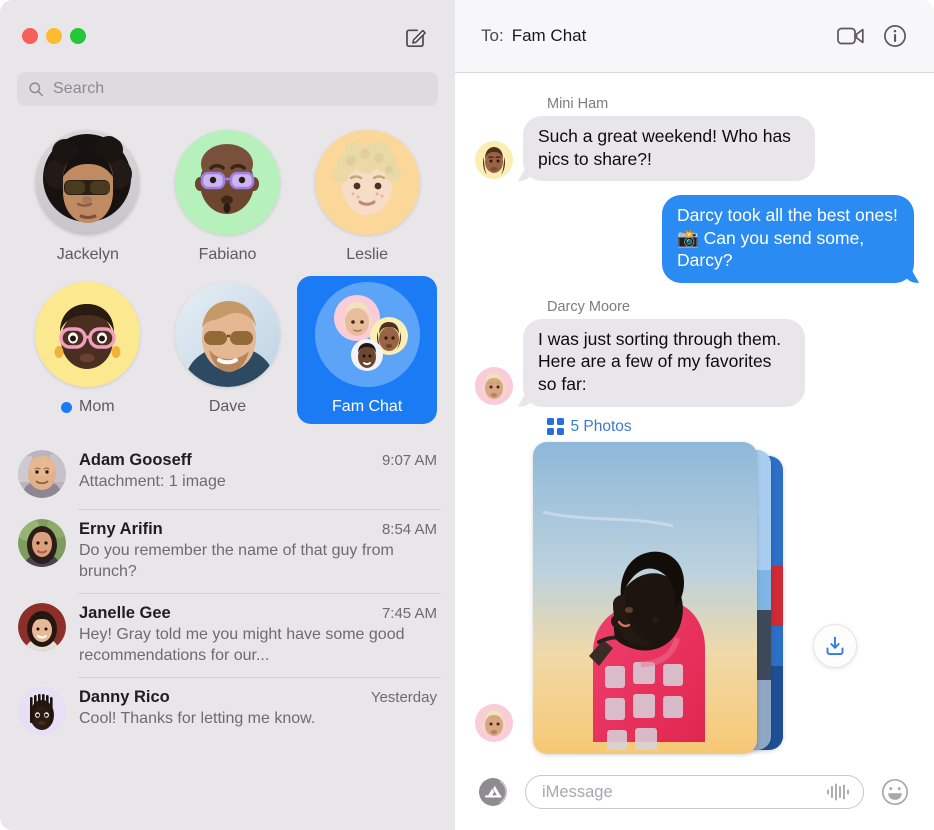  Describe the element at coordinates (403, 698) in the screenshot. I see `conversation-time: Yesterday` at that location.